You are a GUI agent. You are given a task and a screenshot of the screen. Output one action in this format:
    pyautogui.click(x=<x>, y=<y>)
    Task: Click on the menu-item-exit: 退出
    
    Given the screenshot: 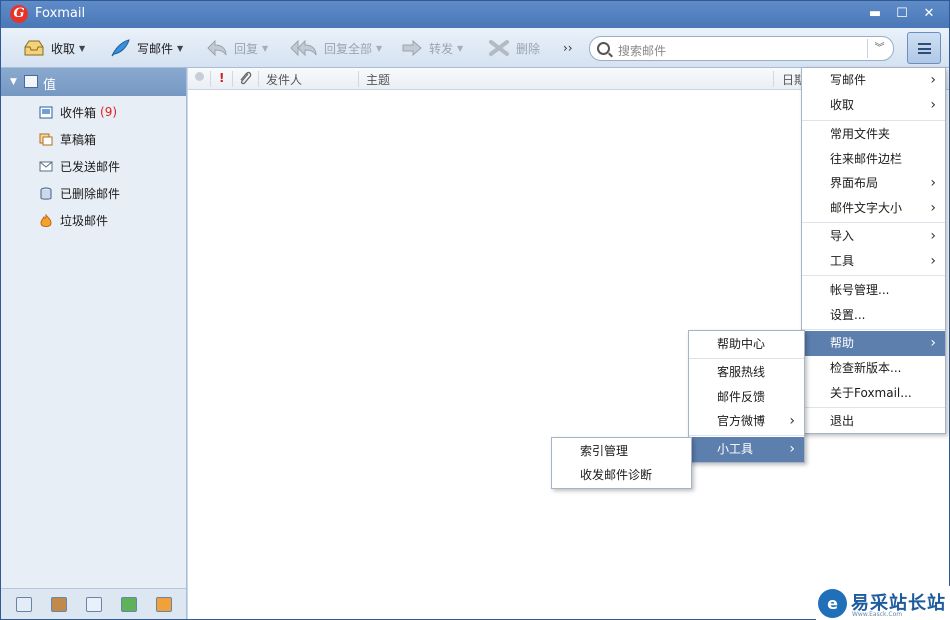 What is the action you would take?
    pyautogui.click(x=873, y=421)
    